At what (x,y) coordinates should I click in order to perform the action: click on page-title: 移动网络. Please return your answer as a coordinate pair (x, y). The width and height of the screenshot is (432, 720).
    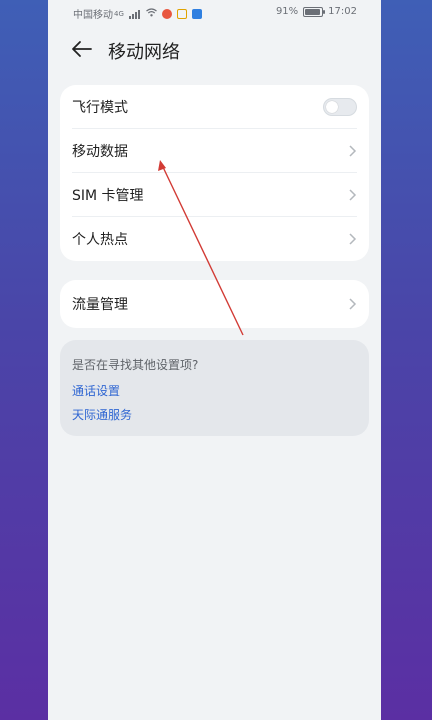
    Looking at the image, I should click on (144, 52).